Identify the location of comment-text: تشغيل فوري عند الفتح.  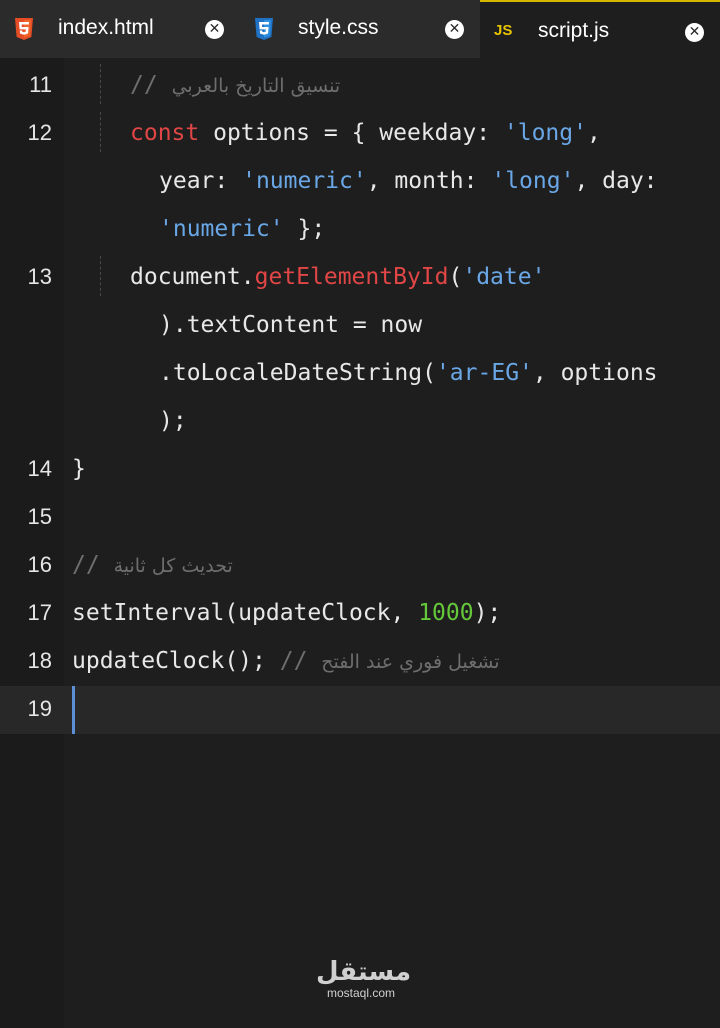
(410, 662).